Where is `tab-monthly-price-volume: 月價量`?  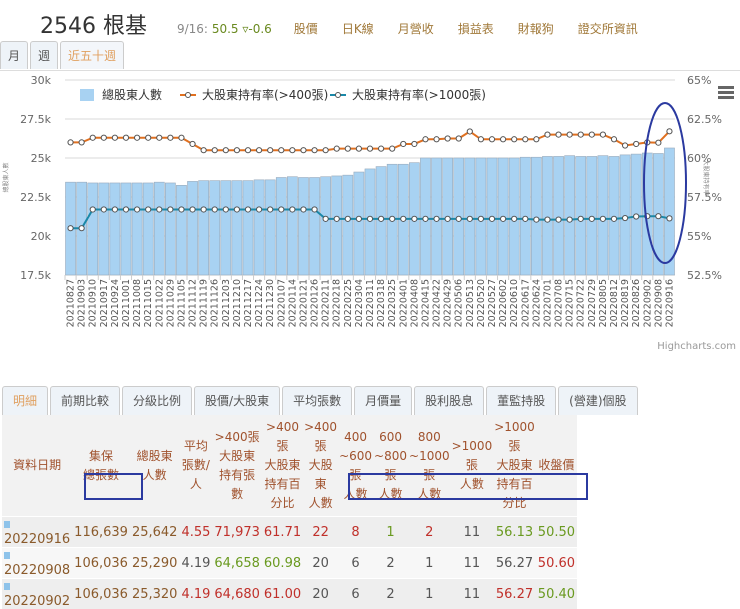 tab-monthly-price-volume: 月價量 is located at coordinates (383, 400).